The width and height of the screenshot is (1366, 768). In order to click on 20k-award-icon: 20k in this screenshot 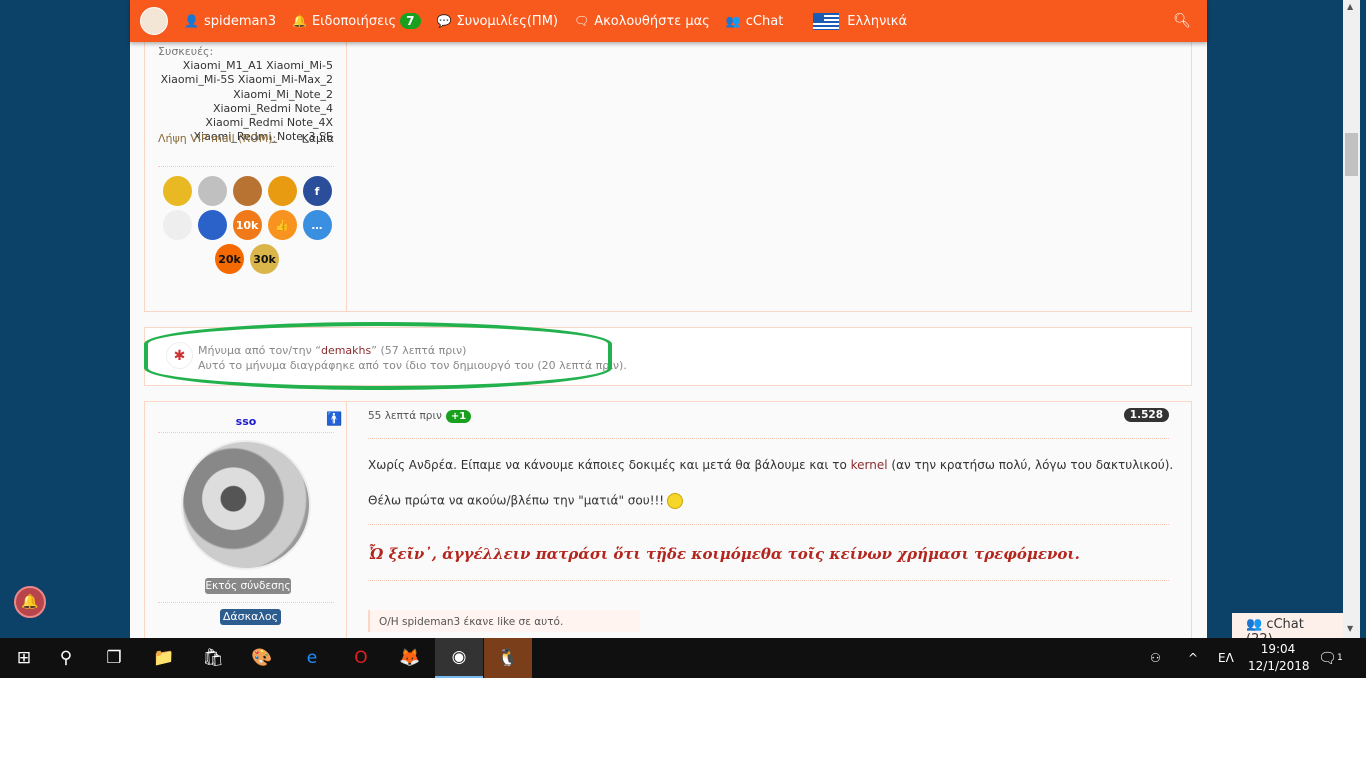, I will do `click(229, 259)`.